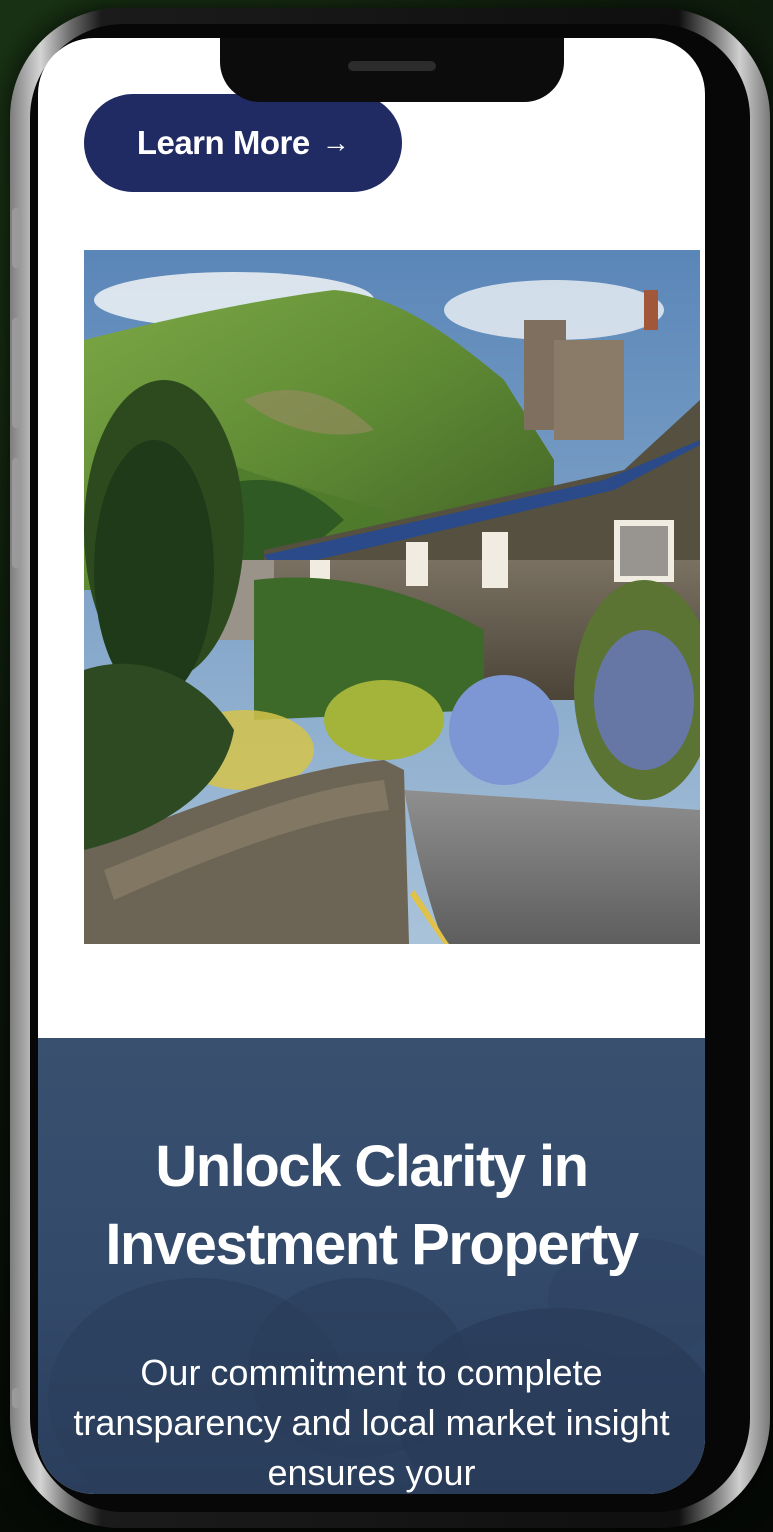 Image resolution: width=773 pixels, height=1532 pixels. I want to click on side-detail, so click(16, 1398).